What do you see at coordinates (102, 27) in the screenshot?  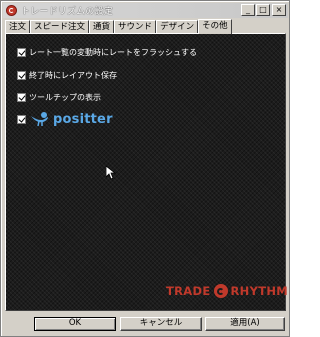 I see `tab-currency: 通貨` at bounding box center [102, 27].